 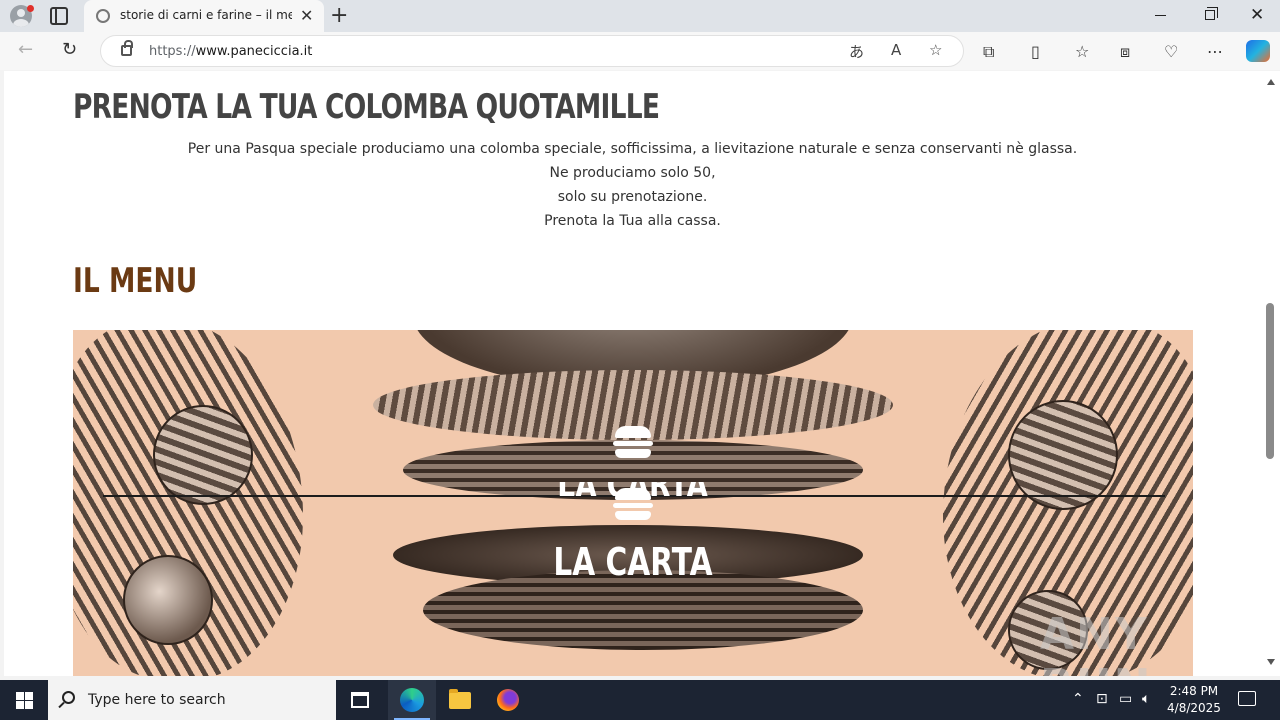 I want to click on tab-close-icon: ✕, so click(x=306, y=16).